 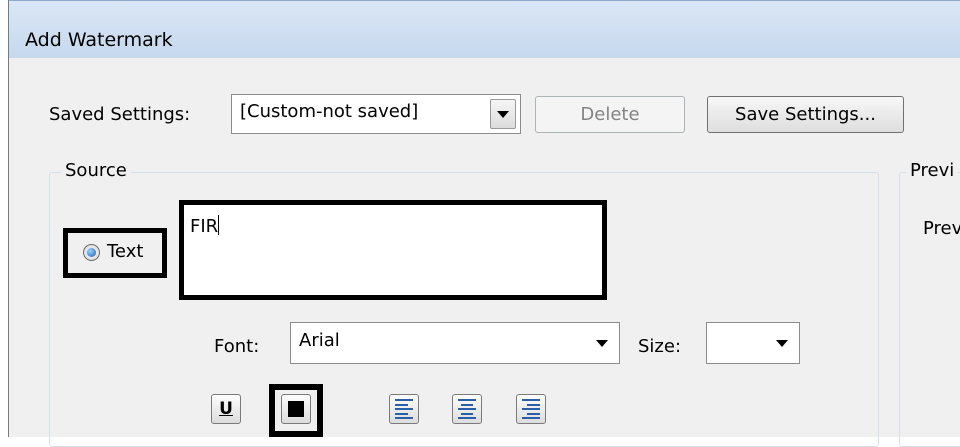 I want to click on preview-label: Prev, so click(x=941, y=228).